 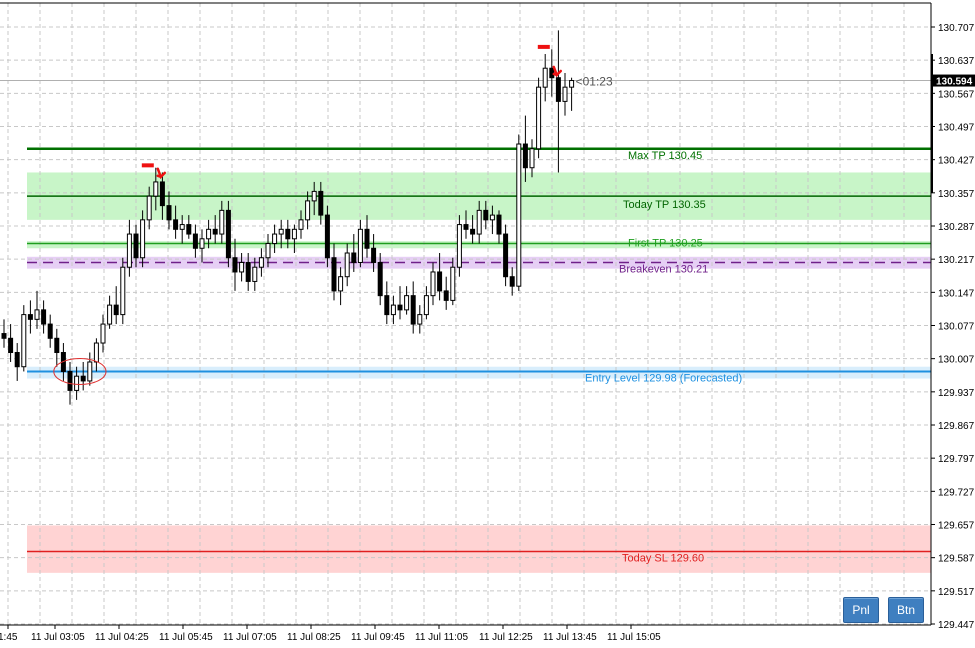 I want to click on current-price-label: 130.594, so click(x=954, y=82).